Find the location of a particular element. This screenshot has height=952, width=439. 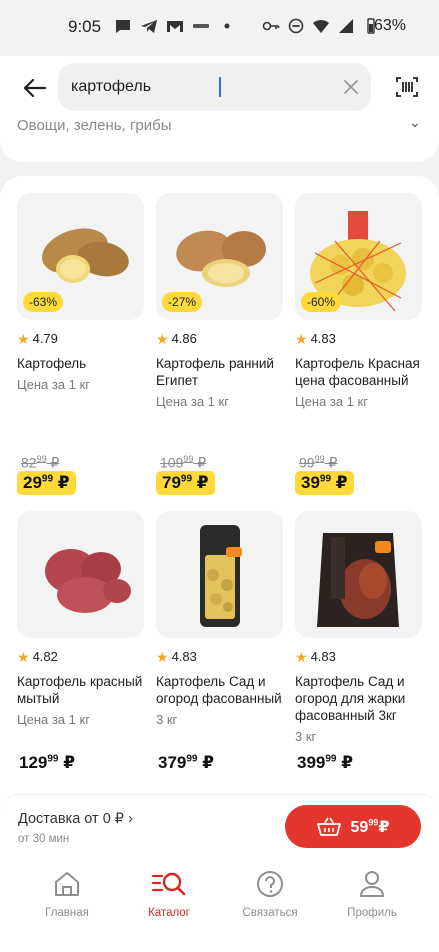

price-main: 39 is located at coordinates (310, 482).